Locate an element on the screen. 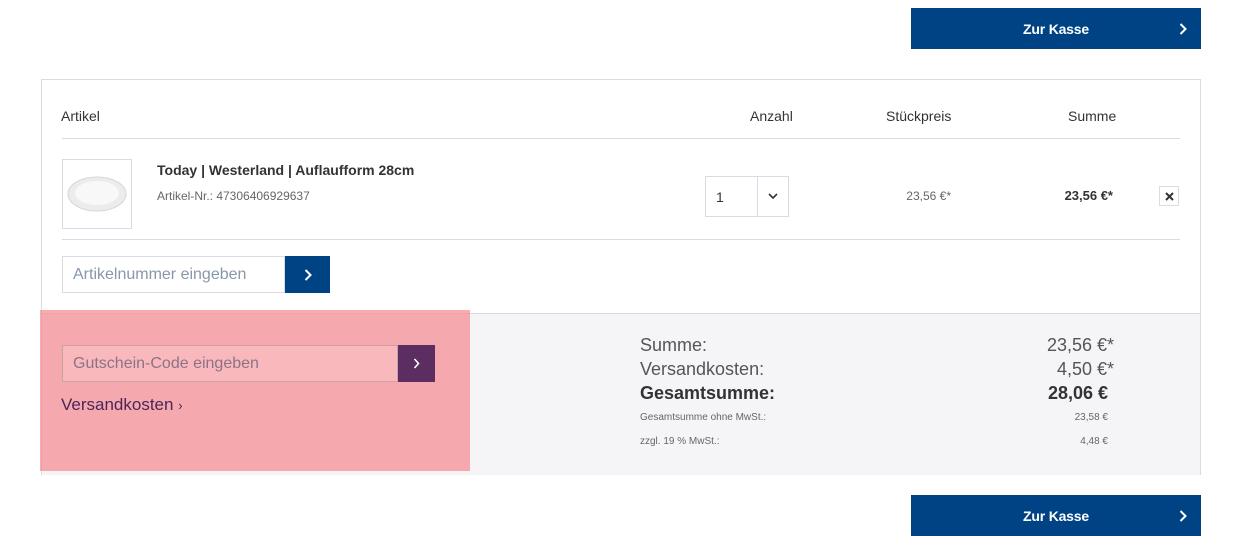 Image resolution: width=1249 pixels, height=547 pixels. column-header-article: Artikel is located at coordinates (80, 116).